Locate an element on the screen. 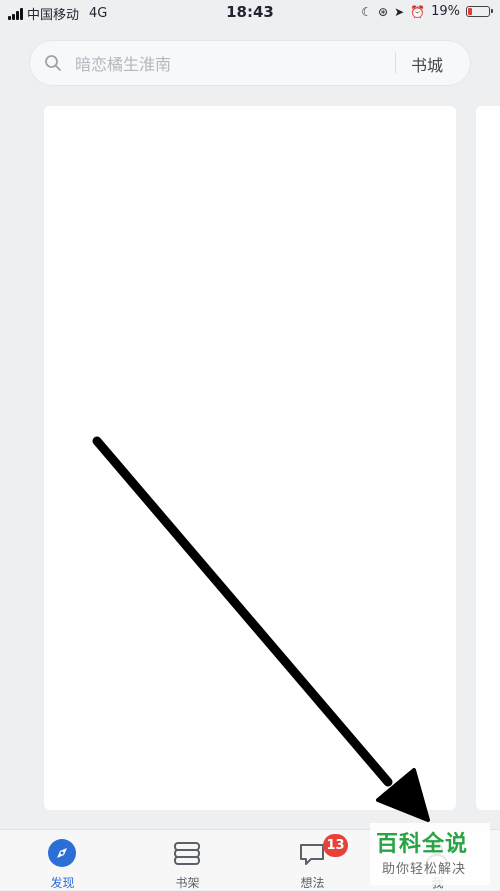  search-divider is located at coordinates (395, 63).